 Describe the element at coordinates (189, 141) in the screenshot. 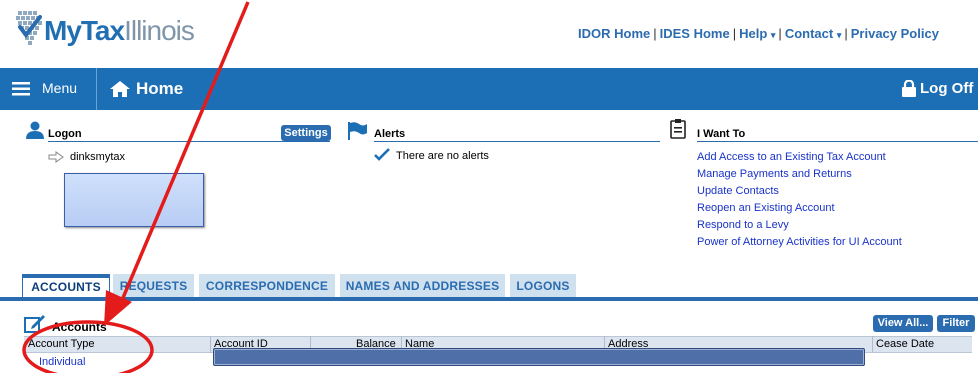

I see `logon-divider` at that location.